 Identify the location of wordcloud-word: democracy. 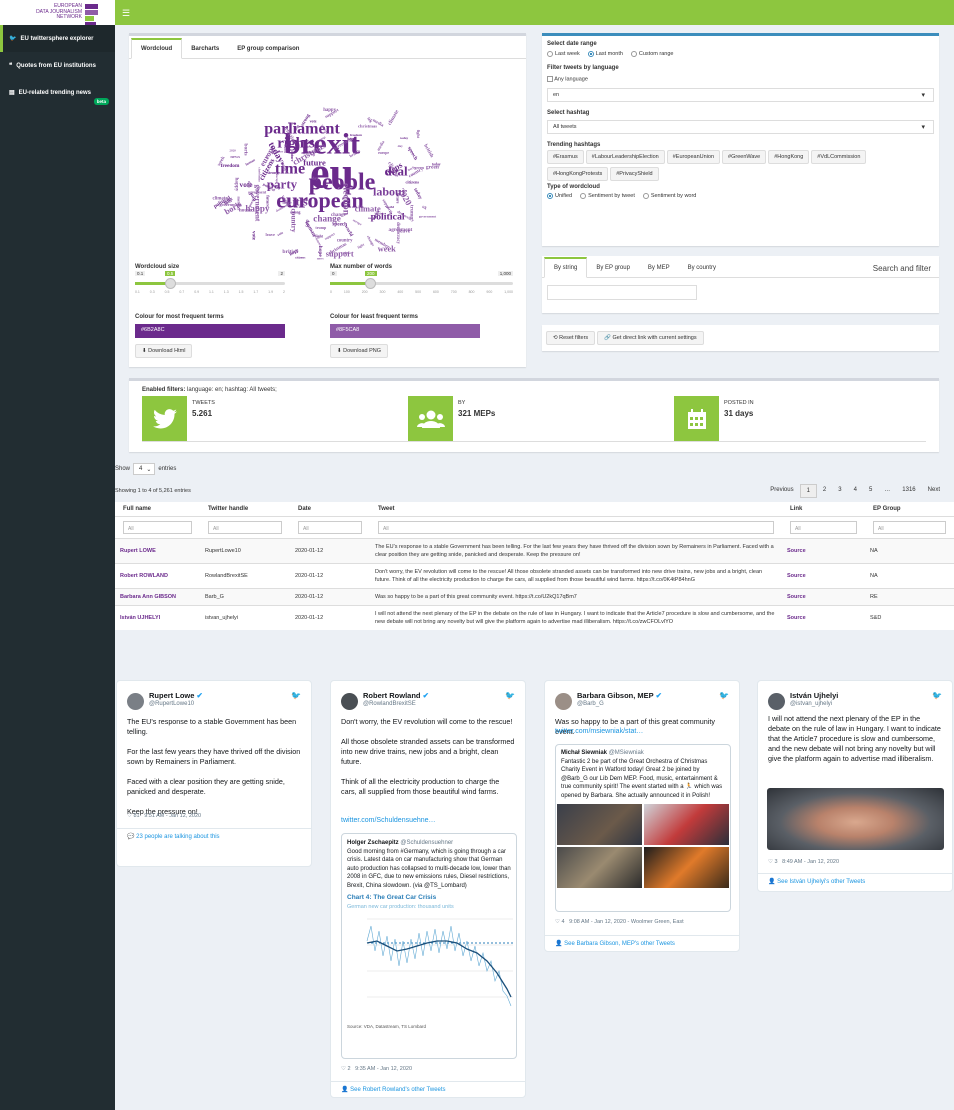
(397, 233).